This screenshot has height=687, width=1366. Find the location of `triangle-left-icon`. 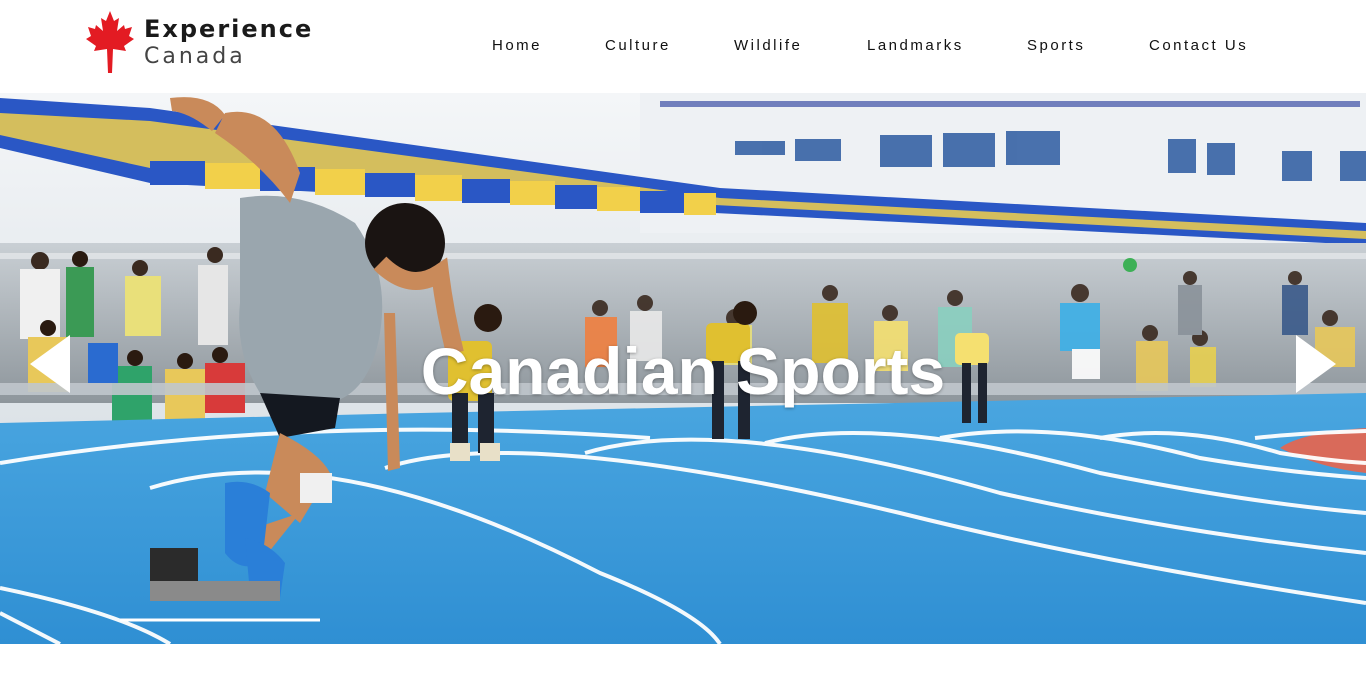

triangle-left-icon is located at coordinates (50, 364).